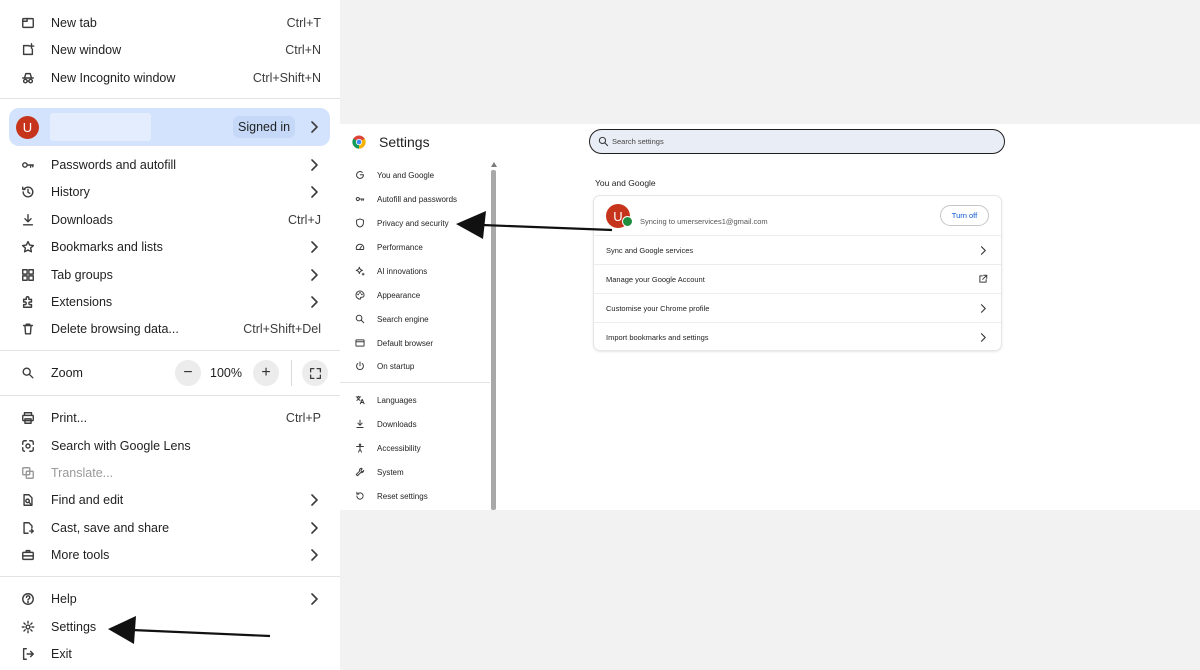 This screenshot has width=1200, height=670. I want to click on nav-item-on-startup: On startup, so click(415, 366).